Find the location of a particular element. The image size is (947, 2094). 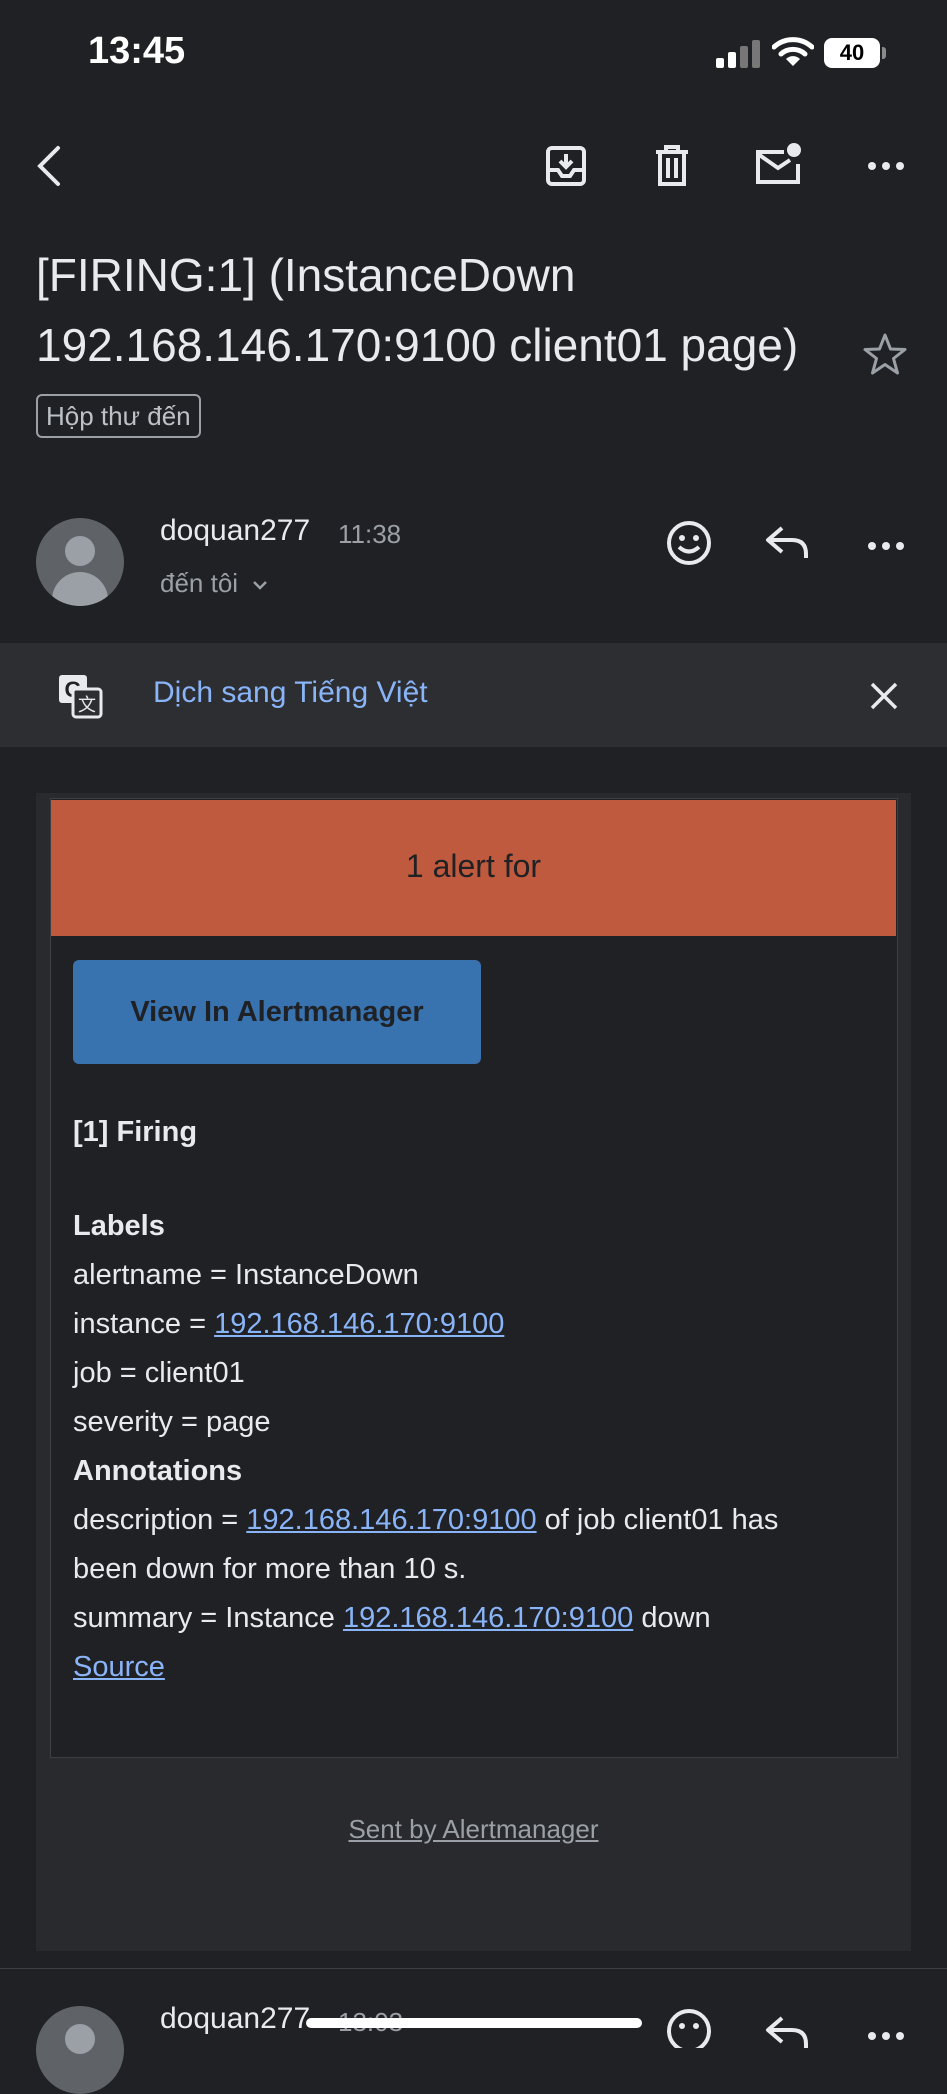

alertname-line: alertname = InstanceDown is located at coordinates (246, 1275).